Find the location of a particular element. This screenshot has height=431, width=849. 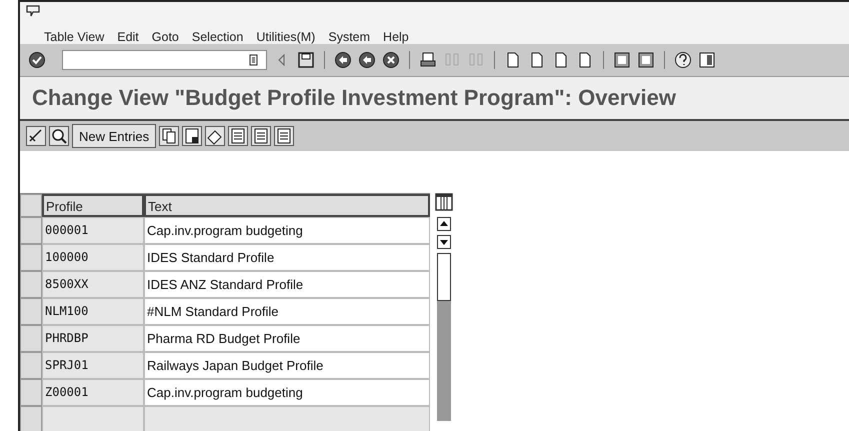

table-cell: Railways Japan Budget Profile is located at coordinates (287, 365).